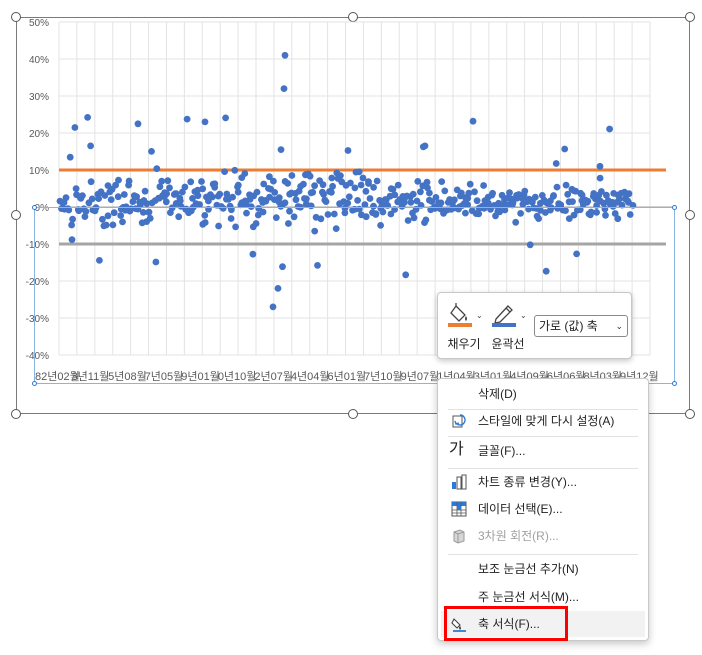 The height and width of the screenshot is (655, 702). Describe the element at coordinates (273, 376) in the screenshot. I see `x-tick-label: 2년07월` at that location.